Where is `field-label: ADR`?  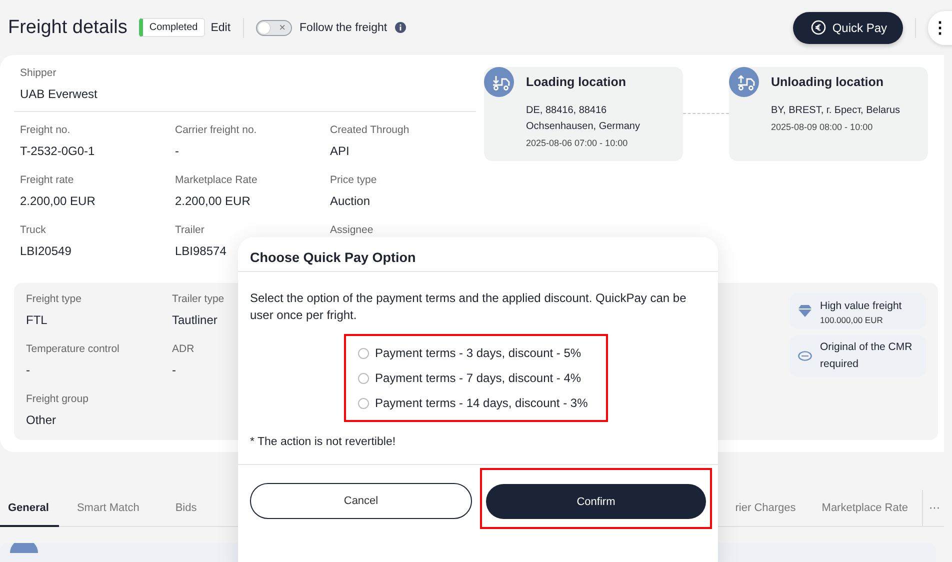 field-label: ADR is located at coordinates (183, 349).